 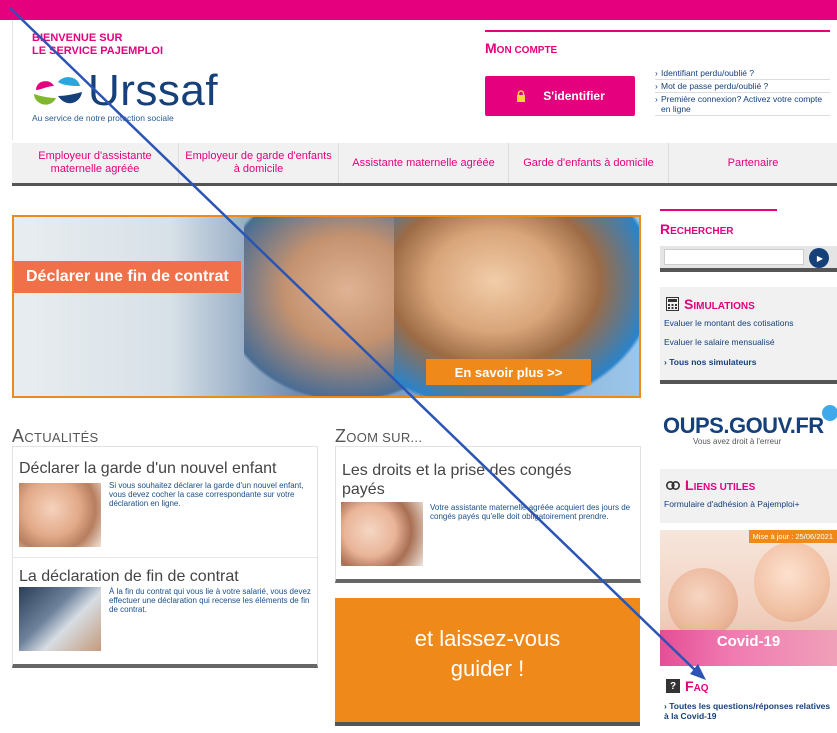 I want to click on covid-banner: Mise à jour : 25/06/2021 Covid-19, so click(x=748, y=598).